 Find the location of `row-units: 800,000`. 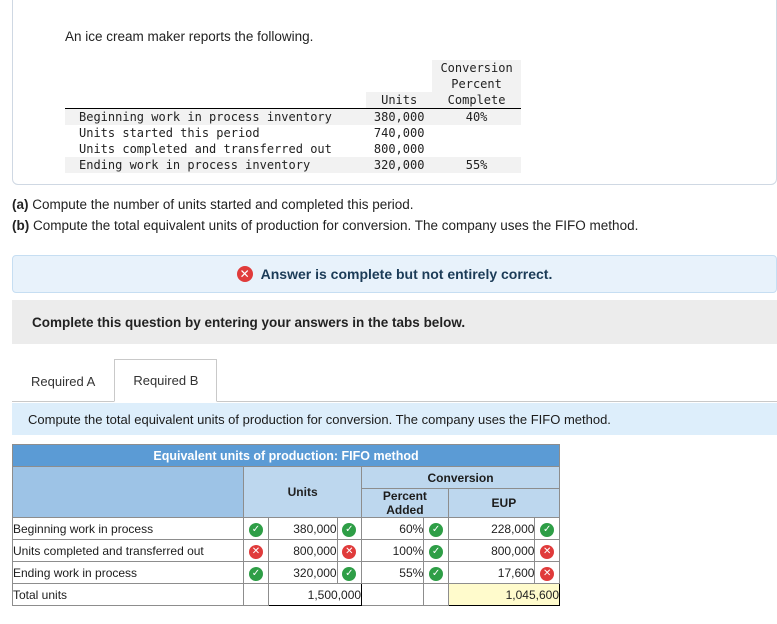

row-units: 800,000 is located at coordinates (399, 149).